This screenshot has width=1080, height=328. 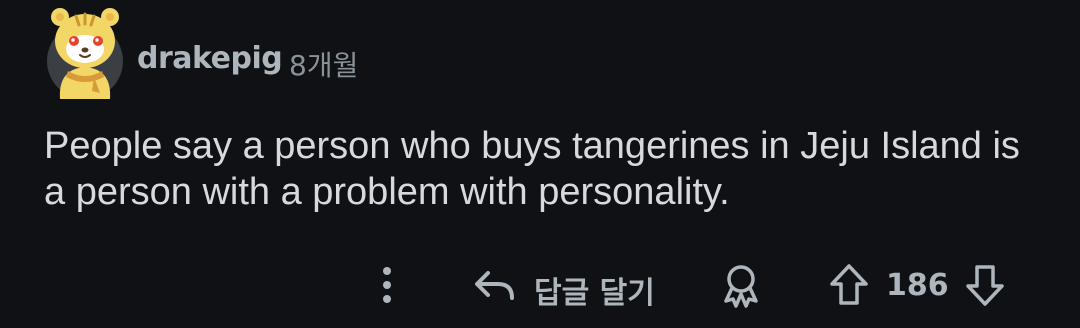 What do you see at coordinates (917, 285) in the screenshot?
I see `vote-count: 186` at bounding box center [917, 285].